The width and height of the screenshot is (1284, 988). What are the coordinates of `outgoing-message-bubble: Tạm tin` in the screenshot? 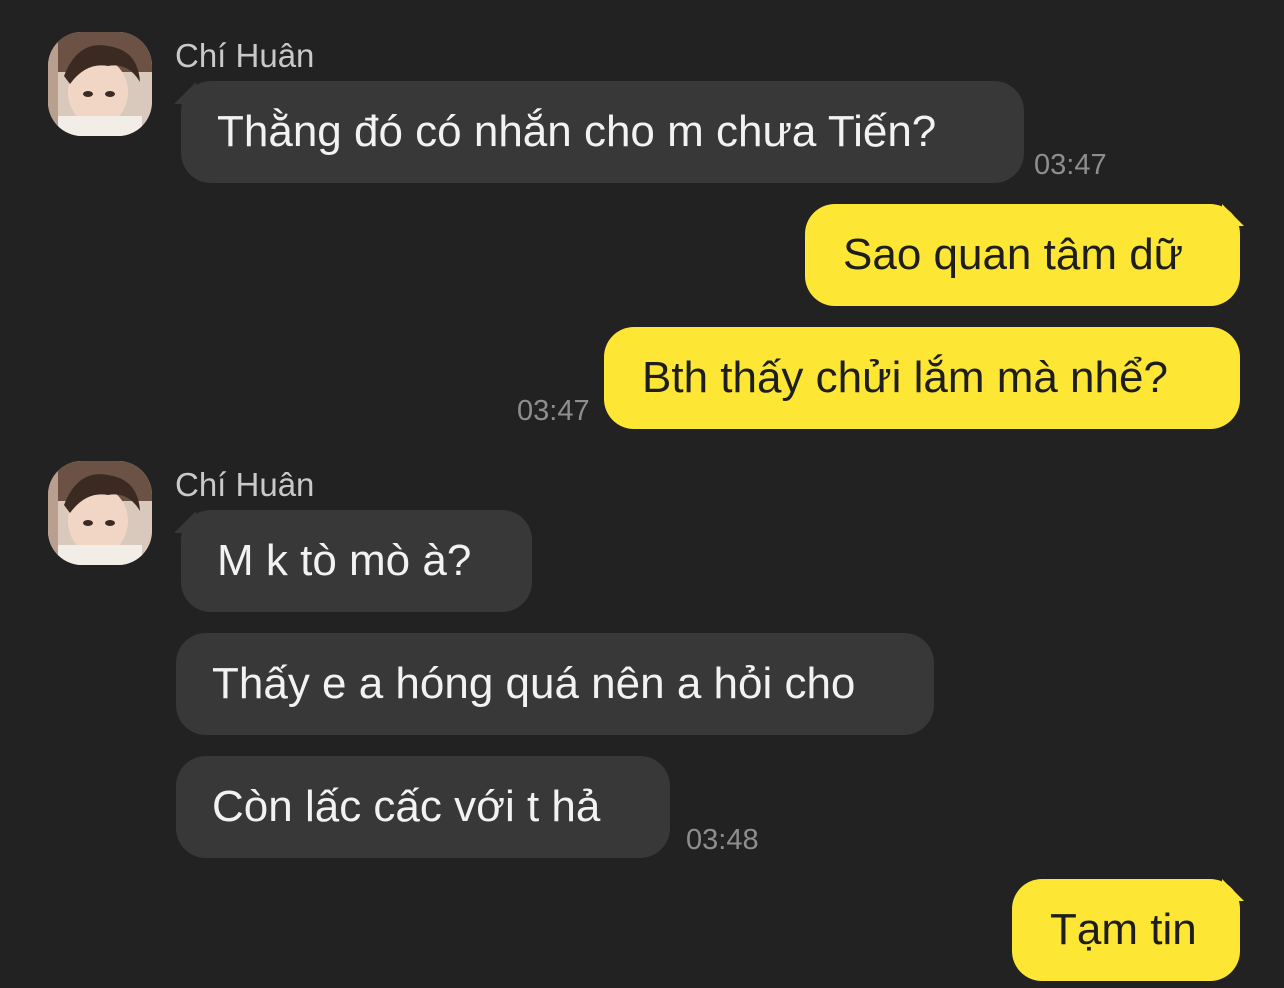 It's located at (1126, 930).